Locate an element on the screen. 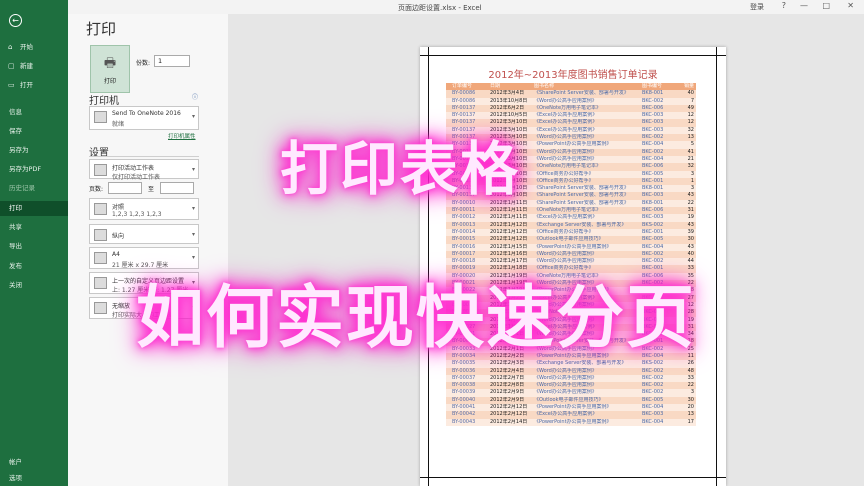  table-cell: BKC-005 is located at coordinates (653, 173).